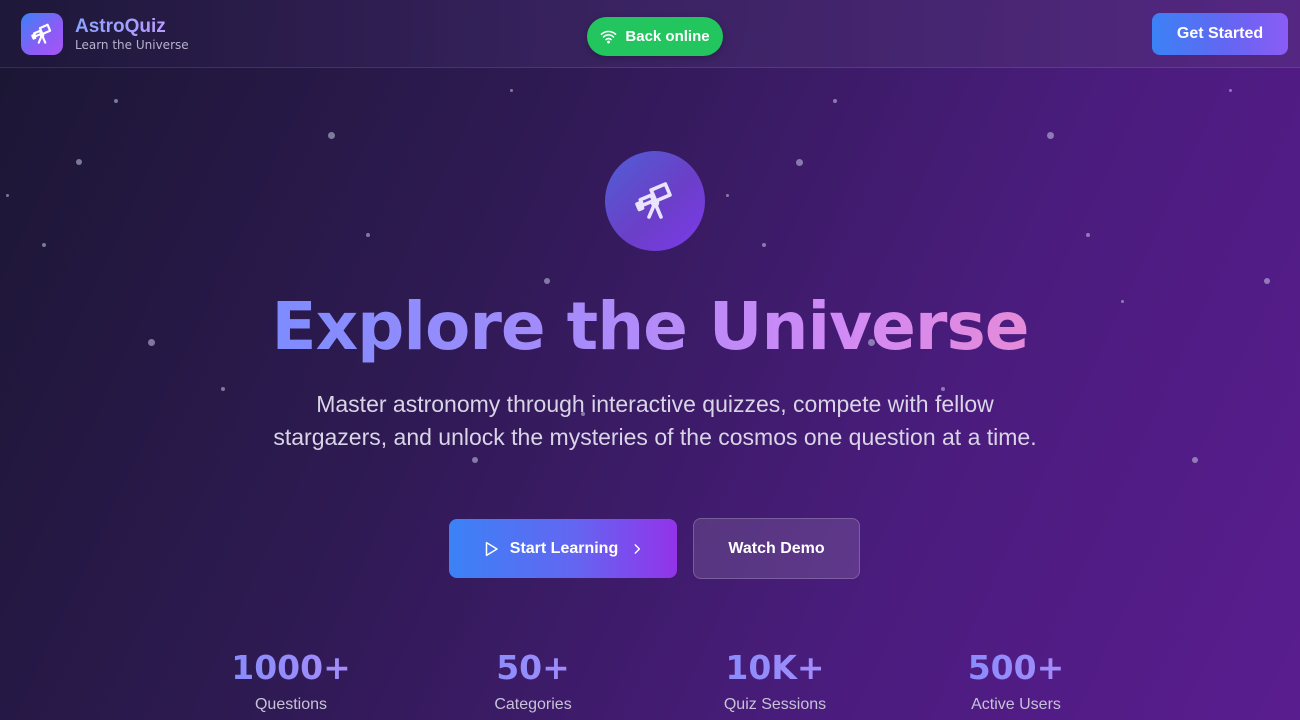  Describe the element at coordinates (609, 37) in the screenshot. I see `wifi-icon` at that location.